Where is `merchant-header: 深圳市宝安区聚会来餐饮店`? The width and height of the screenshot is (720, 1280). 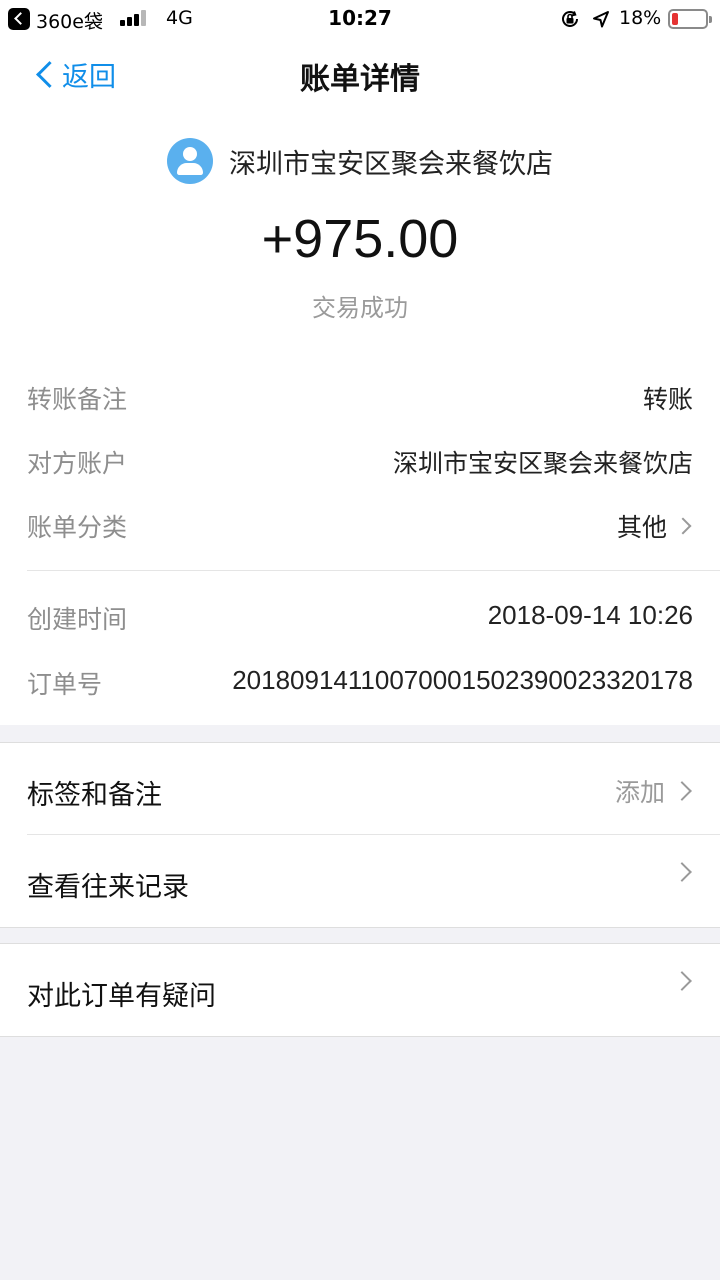 merchant-header: 深圳市宝安区聚会来餐饮店 is located at coordinates (360, 161).